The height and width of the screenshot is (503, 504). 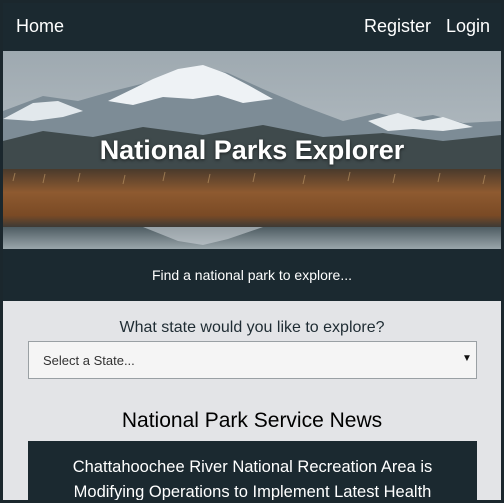 What do you see at coordinates (252, 420) in the screenshot?
I see `news-heading: National Park Service News` at bounding box center [252, 420].